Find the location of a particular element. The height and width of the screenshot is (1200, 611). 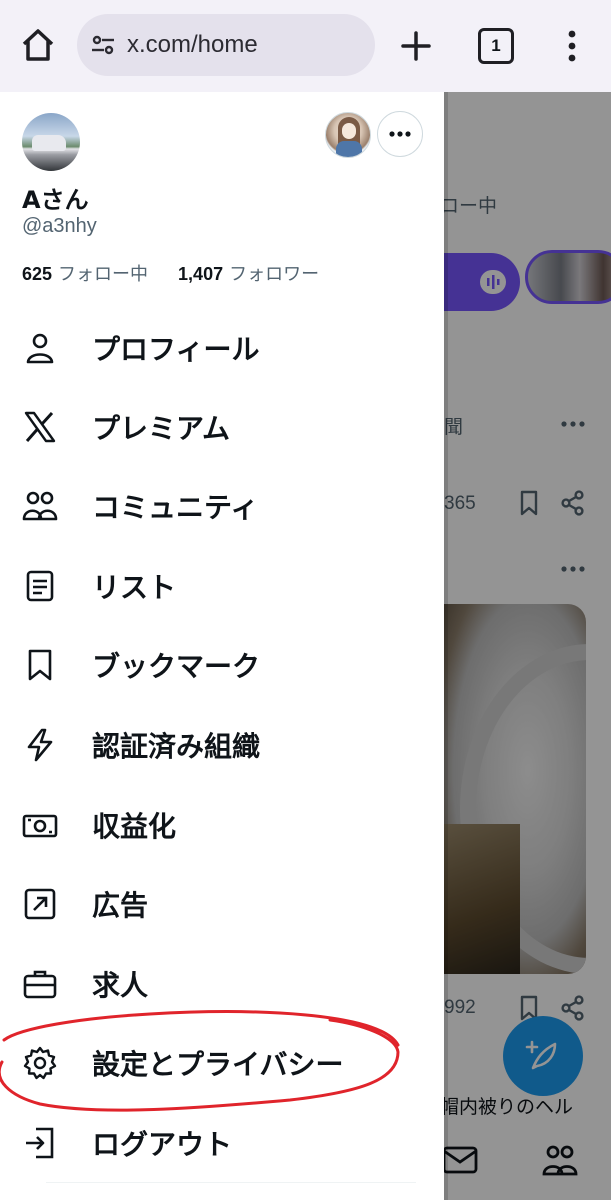

drawer-divider is located at coordinates (231, 1182).